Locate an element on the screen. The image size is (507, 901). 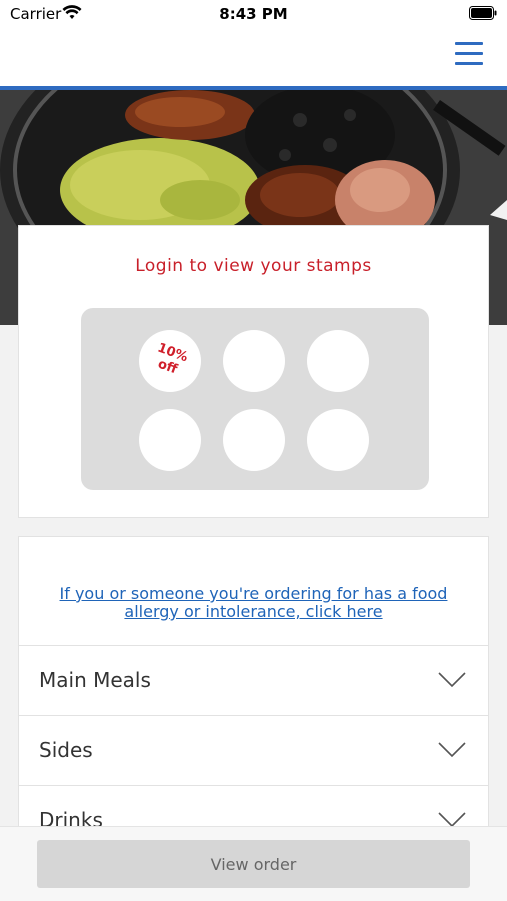
view-order-button: View order is located at coordinates (253, 864).